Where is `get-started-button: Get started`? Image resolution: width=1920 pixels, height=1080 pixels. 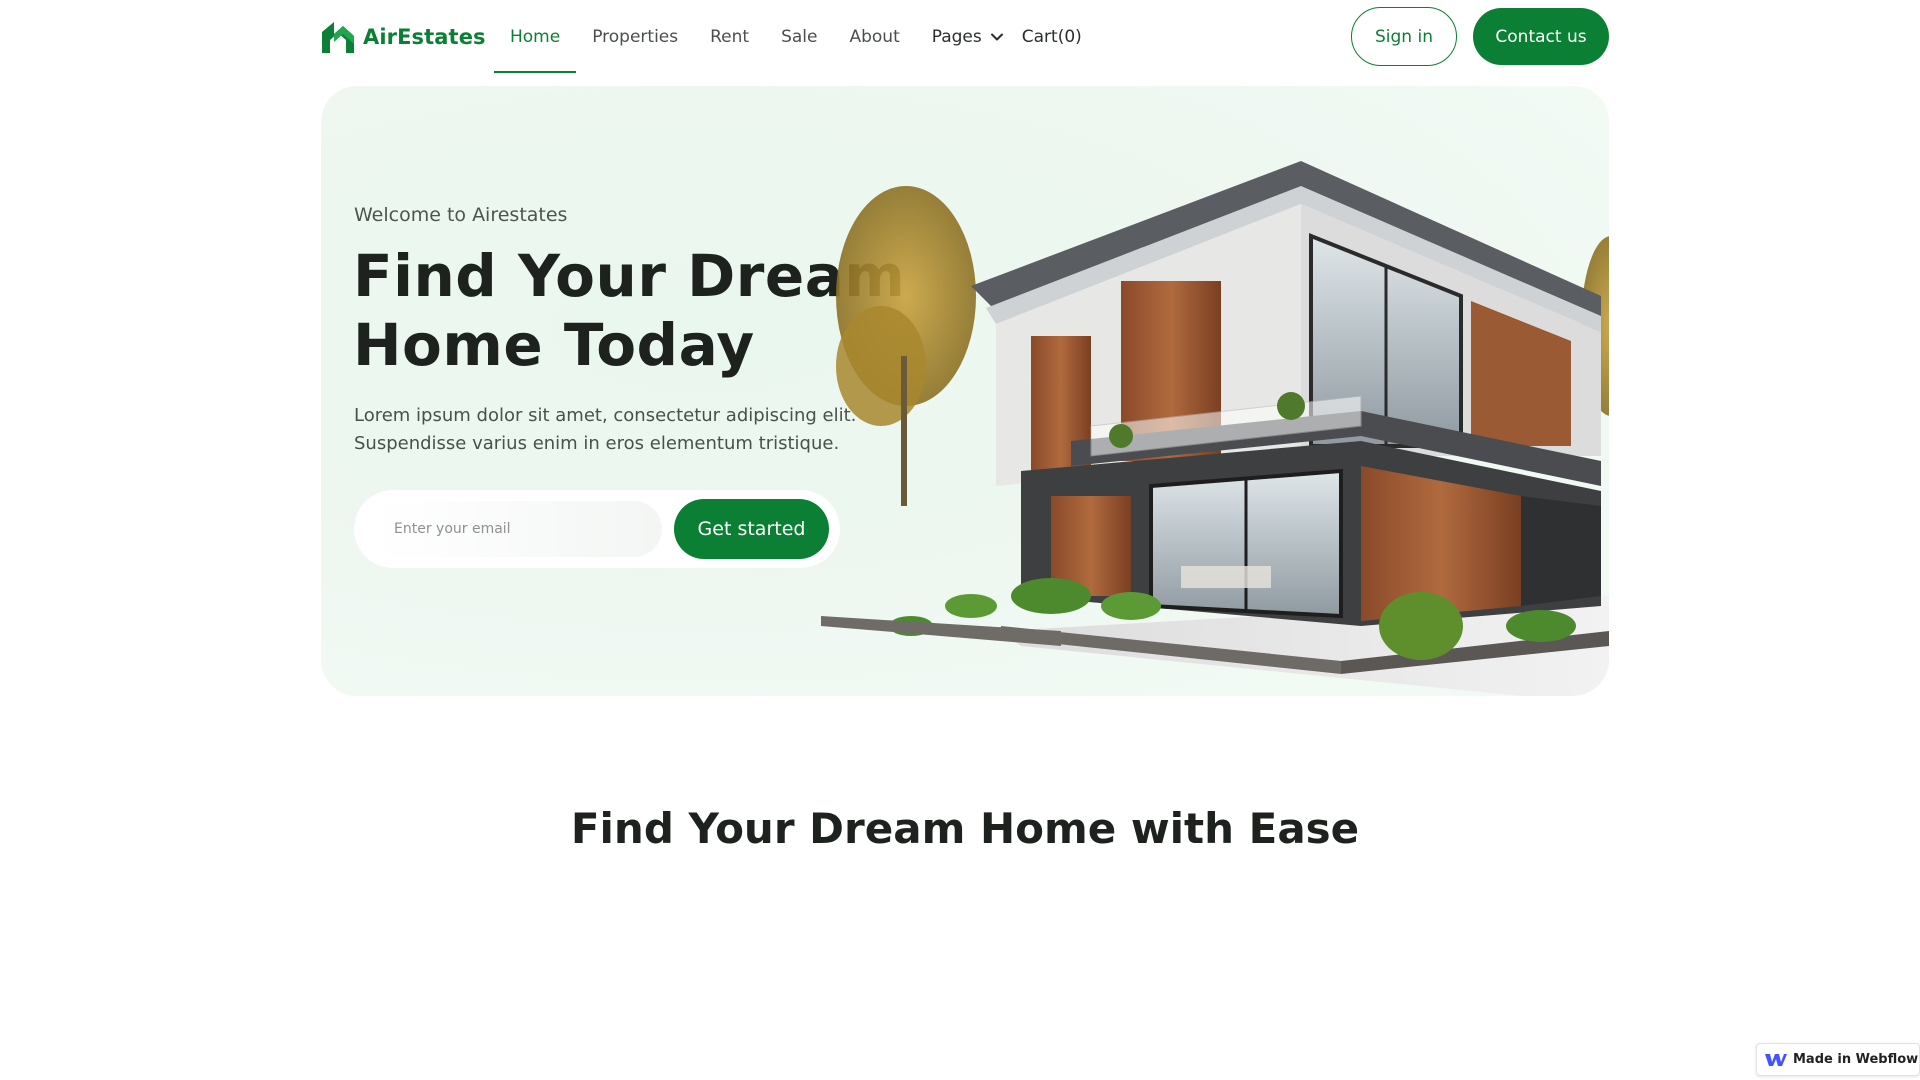
get-started-button: Get started is located at coordinates (751, 529).